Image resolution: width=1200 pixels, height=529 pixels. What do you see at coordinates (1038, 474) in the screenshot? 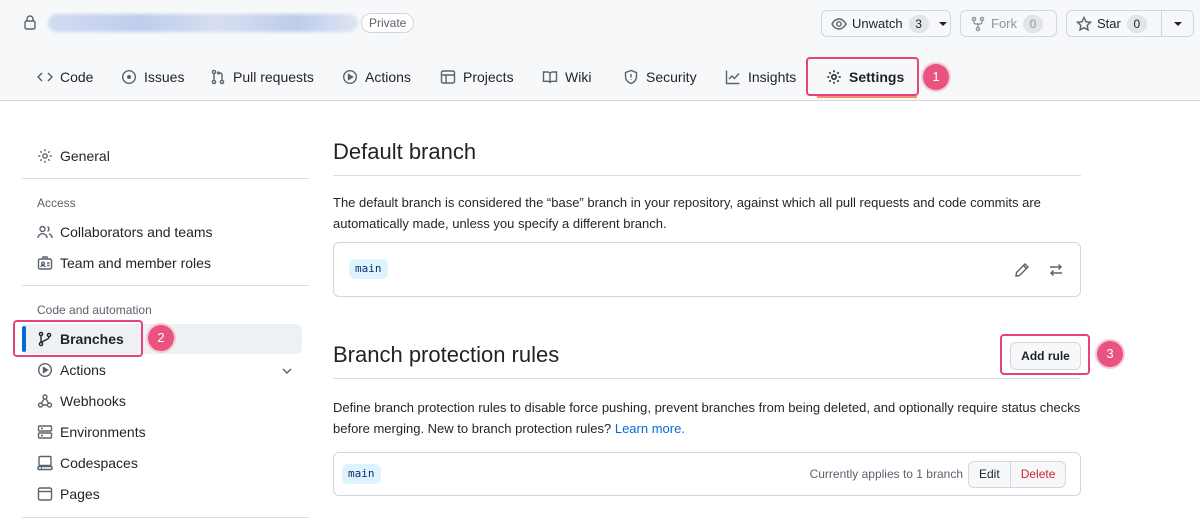
I see `delete-rule-button: Delete` at bounding box center [1038, 474].